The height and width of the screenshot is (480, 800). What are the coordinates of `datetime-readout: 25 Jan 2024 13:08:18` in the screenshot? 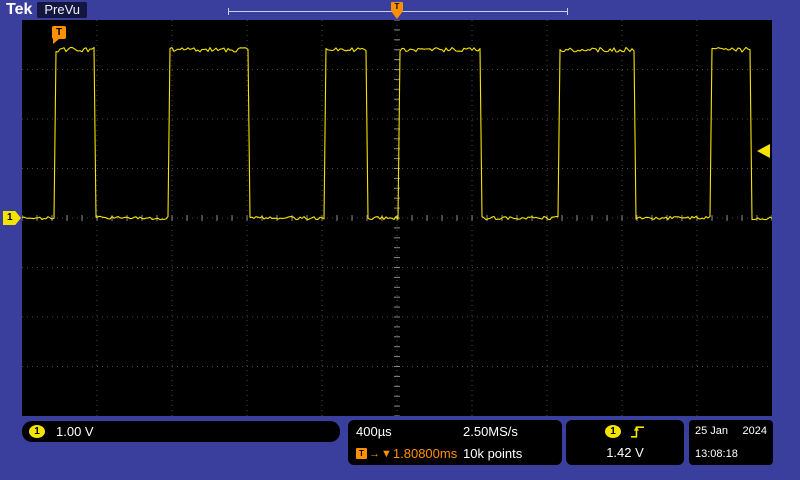 It's located at (731, 442).